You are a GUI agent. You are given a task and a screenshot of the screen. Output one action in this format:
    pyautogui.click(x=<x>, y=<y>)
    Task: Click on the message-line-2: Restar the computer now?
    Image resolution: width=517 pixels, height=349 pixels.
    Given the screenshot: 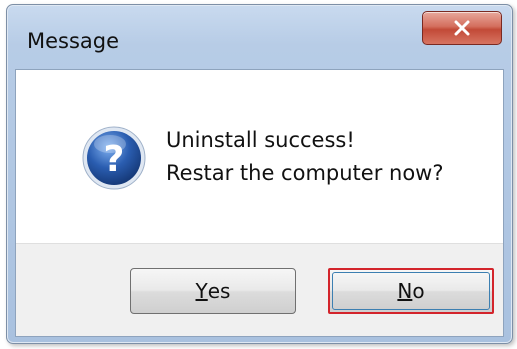 What is the action you would take?
    pyautogui.click(x=305, y=173)
    